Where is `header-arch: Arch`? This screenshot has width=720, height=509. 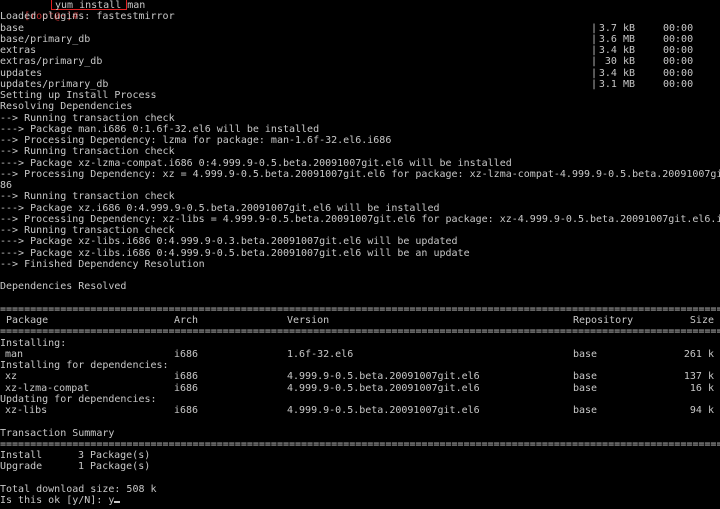
header-arch: Arch is located at coordinates (186, 320).